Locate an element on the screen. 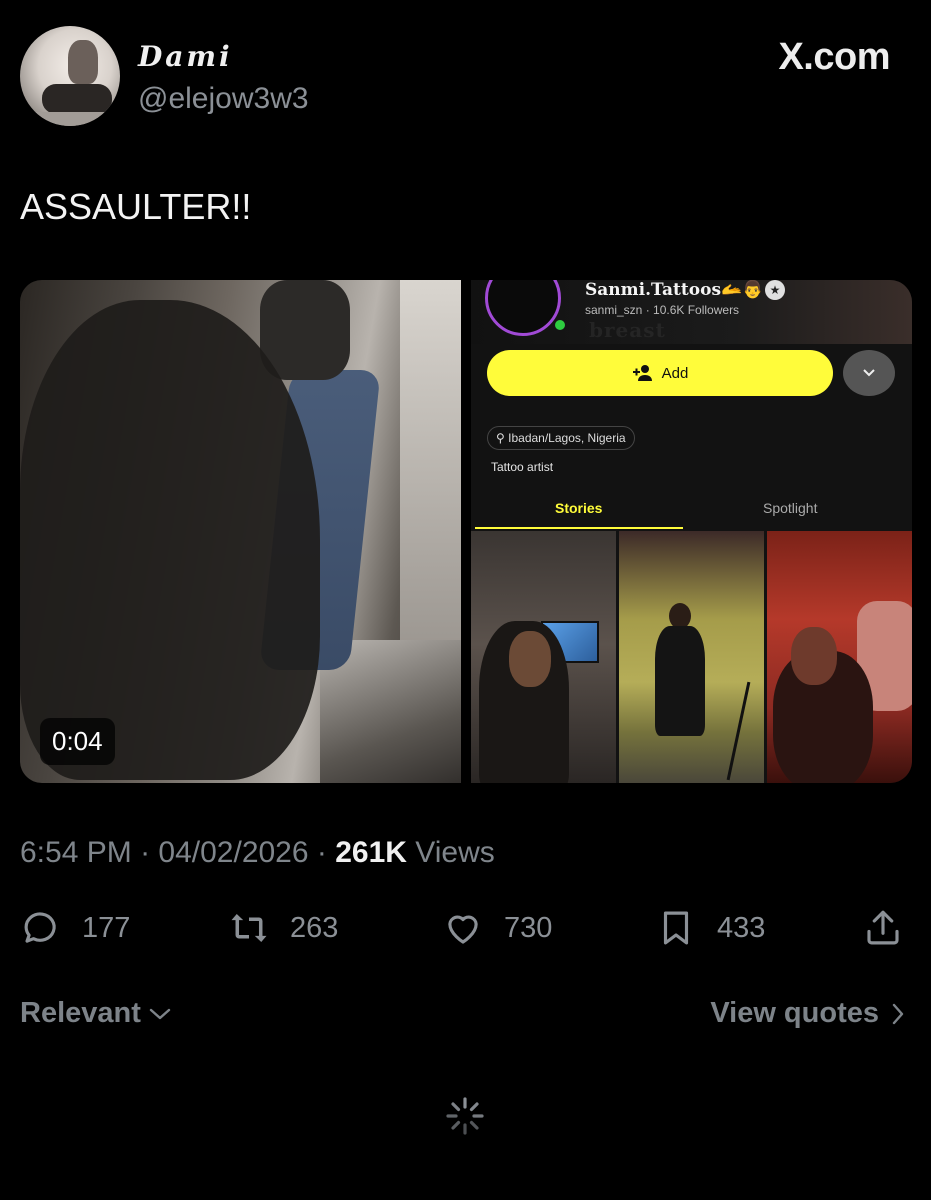 The height and width of the screenshot is (1200, 931). online-indicator is located at coordinates (560, 325).